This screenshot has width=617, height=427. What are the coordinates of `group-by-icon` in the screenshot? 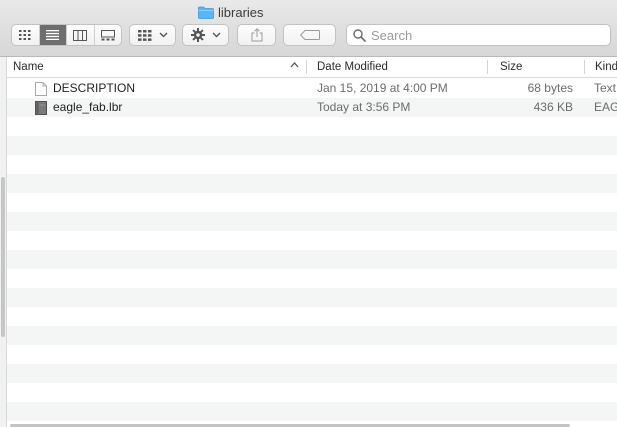 It's located at (144, 35).